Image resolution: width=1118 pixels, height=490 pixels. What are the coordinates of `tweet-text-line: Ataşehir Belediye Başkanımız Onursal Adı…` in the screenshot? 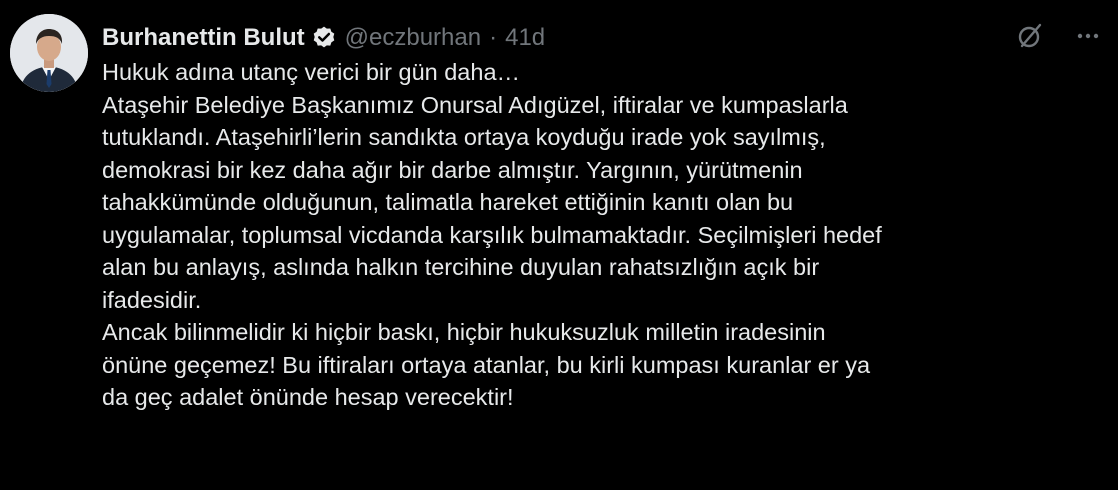 It's located at (475, 104).